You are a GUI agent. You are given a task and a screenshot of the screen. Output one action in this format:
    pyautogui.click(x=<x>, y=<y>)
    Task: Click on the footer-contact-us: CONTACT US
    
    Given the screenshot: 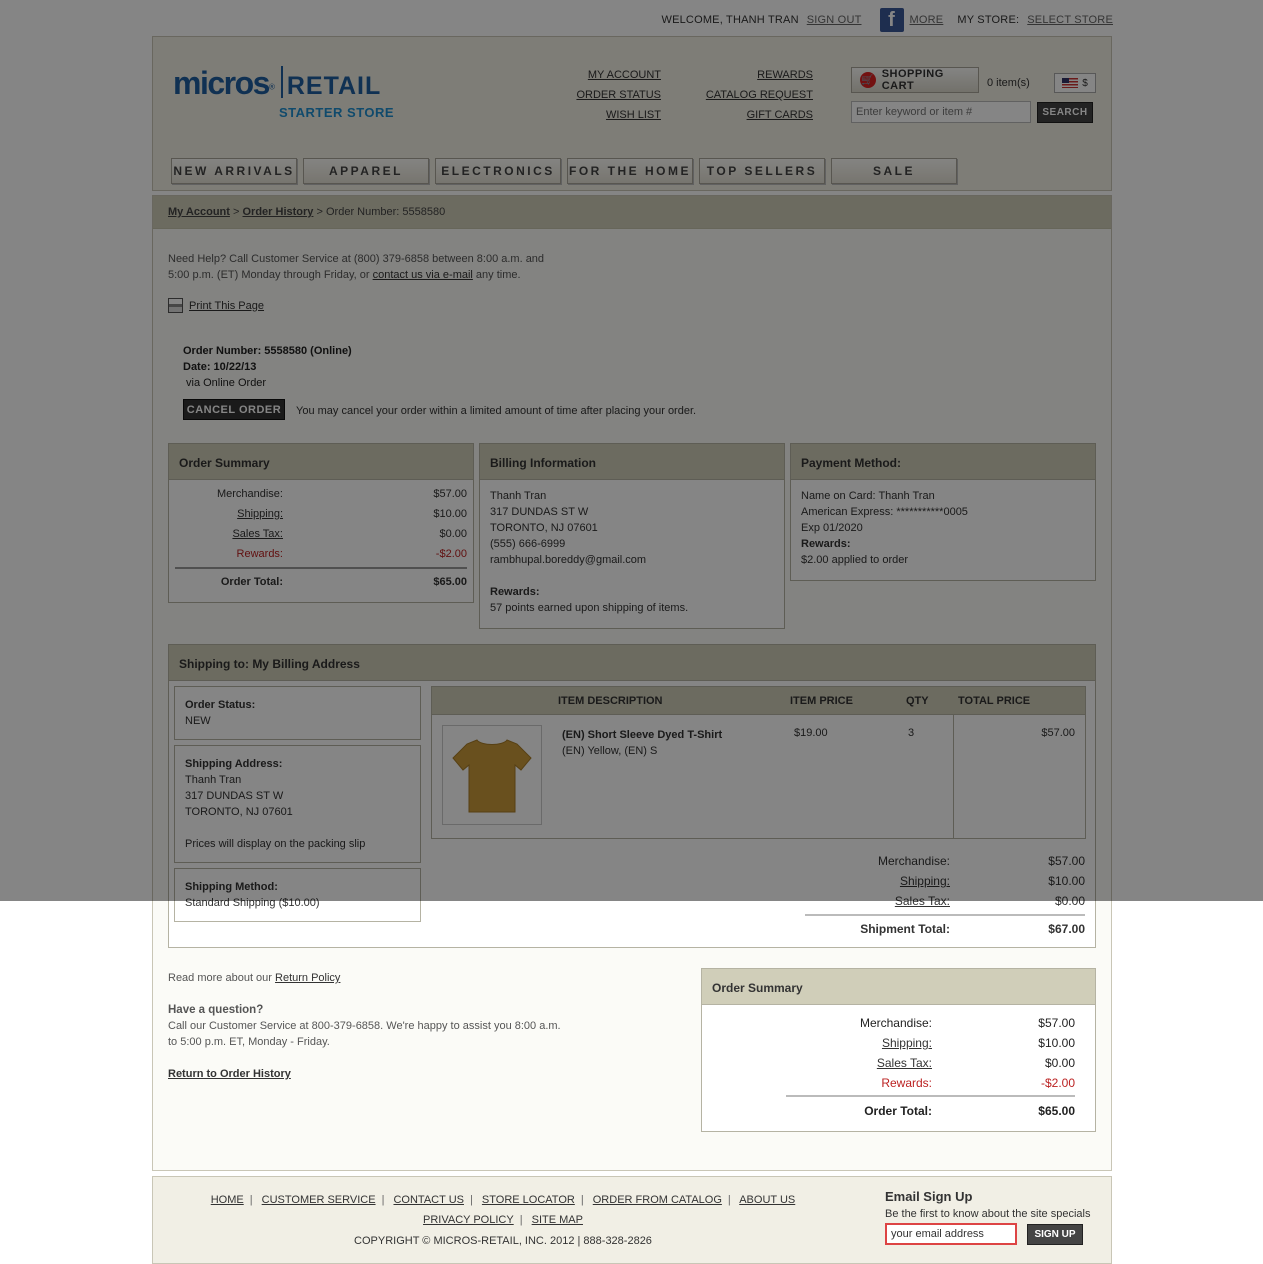 What is the action you would take?
    pyautogui.click(x=428, y=1200)
    